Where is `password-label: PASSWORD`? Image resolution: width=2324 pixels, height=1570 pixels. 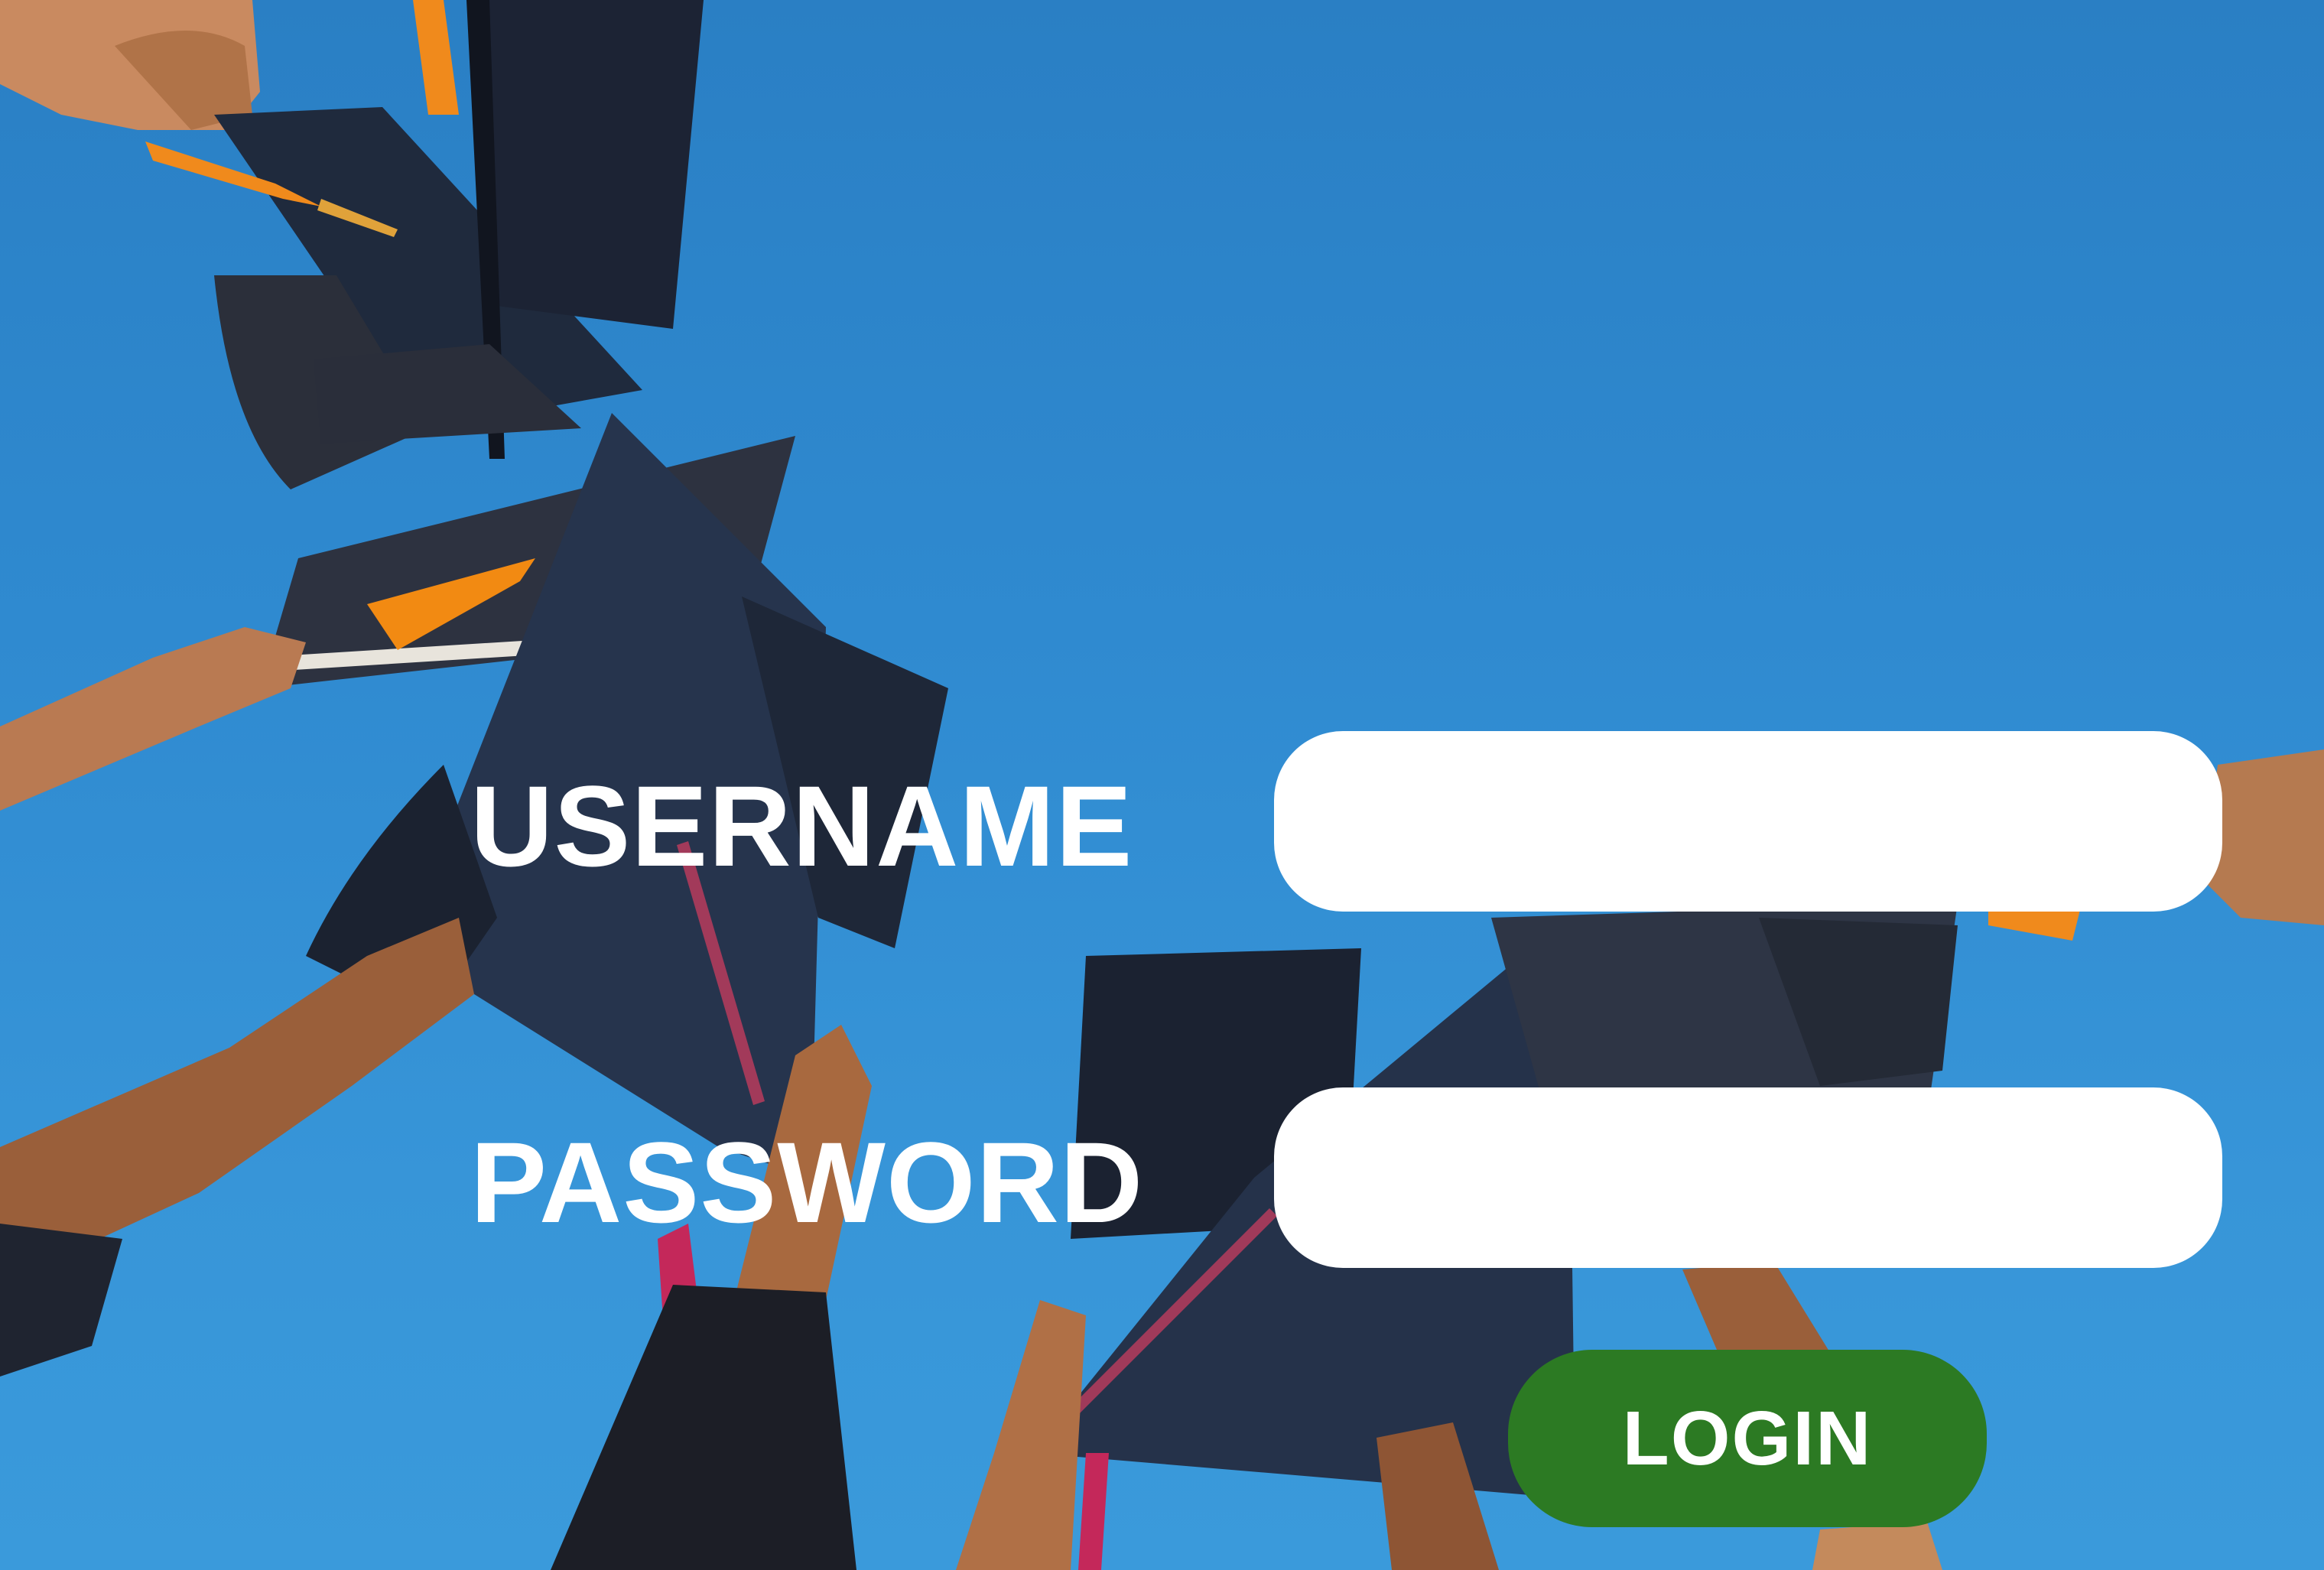 password-label: PASSWORD is located at coordinates (807, 1182).